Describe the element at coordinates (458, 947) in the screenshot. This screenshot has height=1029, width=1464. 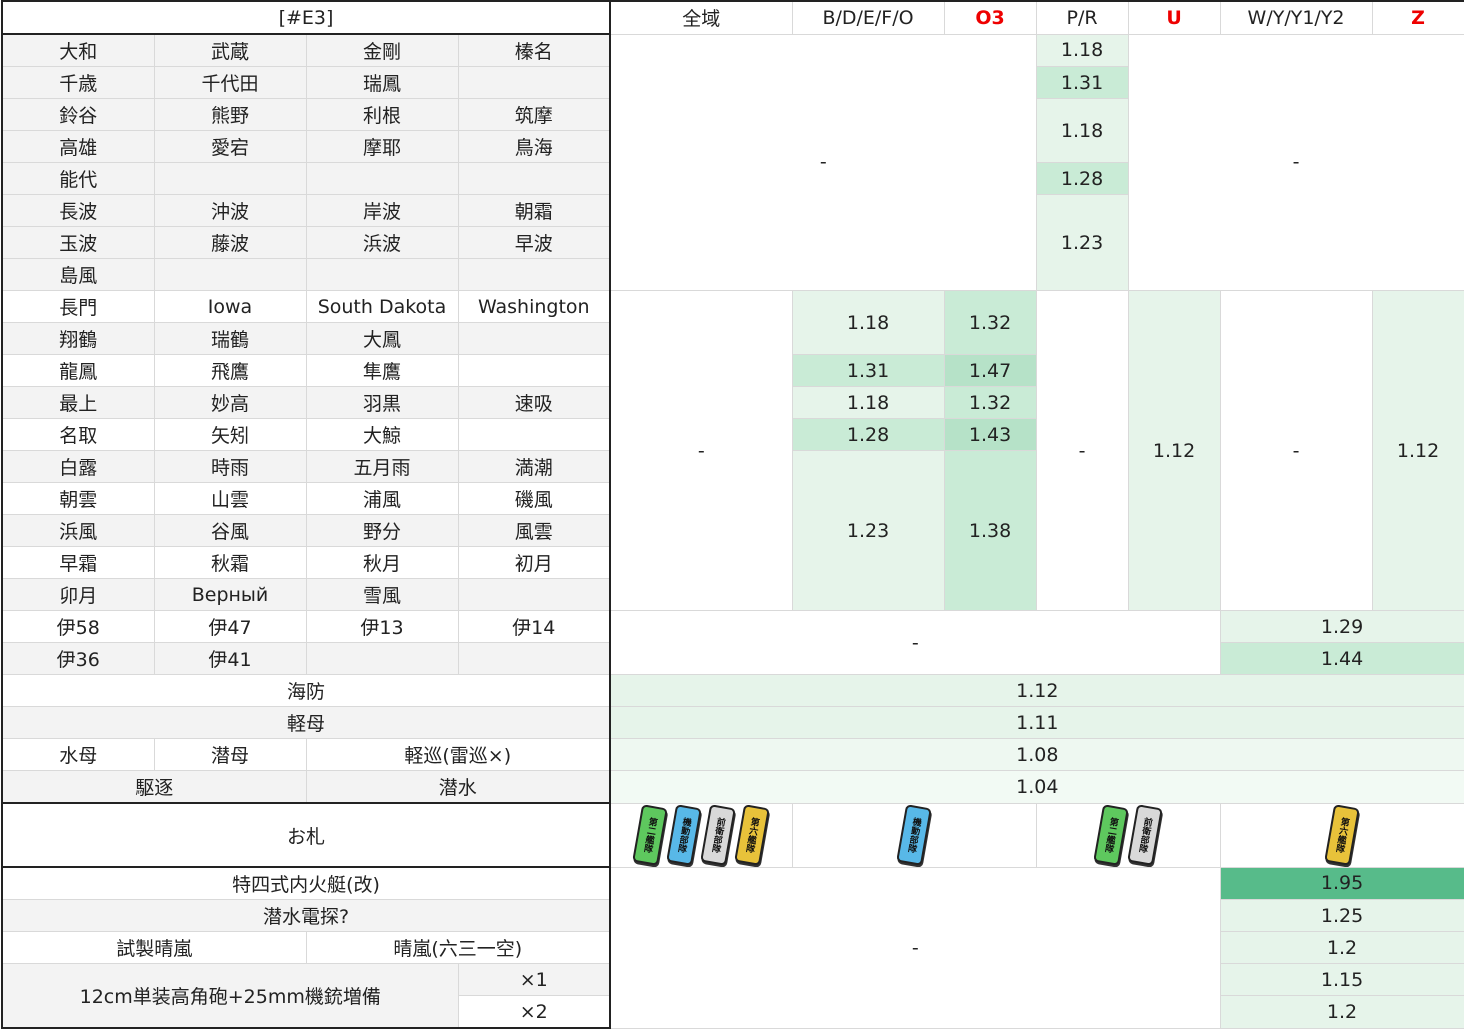
I see `equip-label: 晴嵐(六三一空)` at that location.